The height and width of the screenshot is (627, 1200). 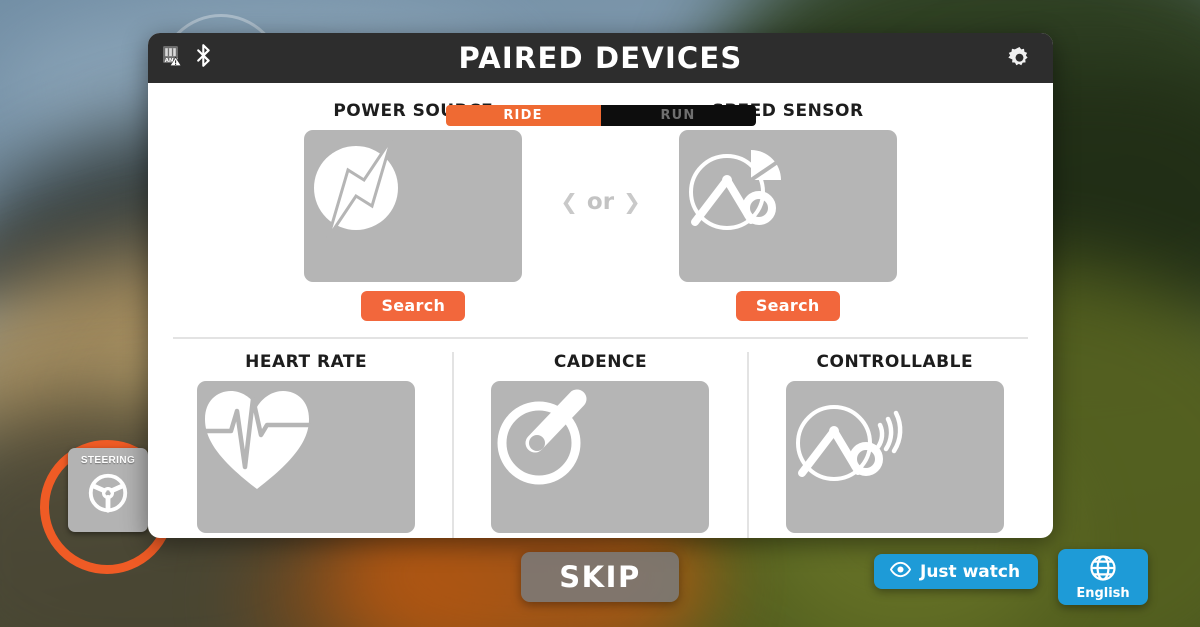 What do you see at coordinates (108, 495) in the screenshot?
I see `steering-wheel-icon` at bounding box center [108, 495].